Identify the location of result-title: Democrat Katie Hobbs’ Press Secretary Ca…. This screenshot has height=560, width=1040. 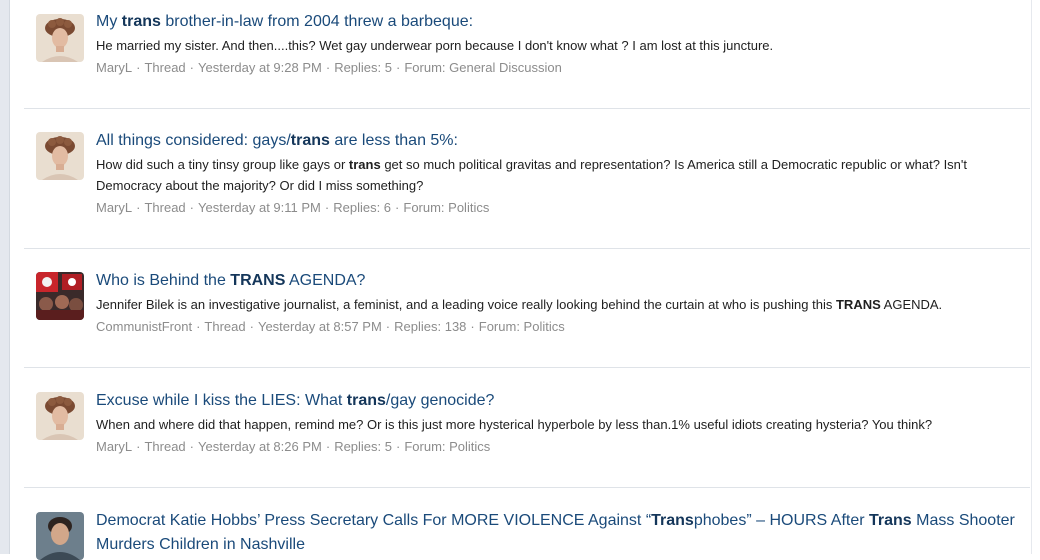
(558, 533).